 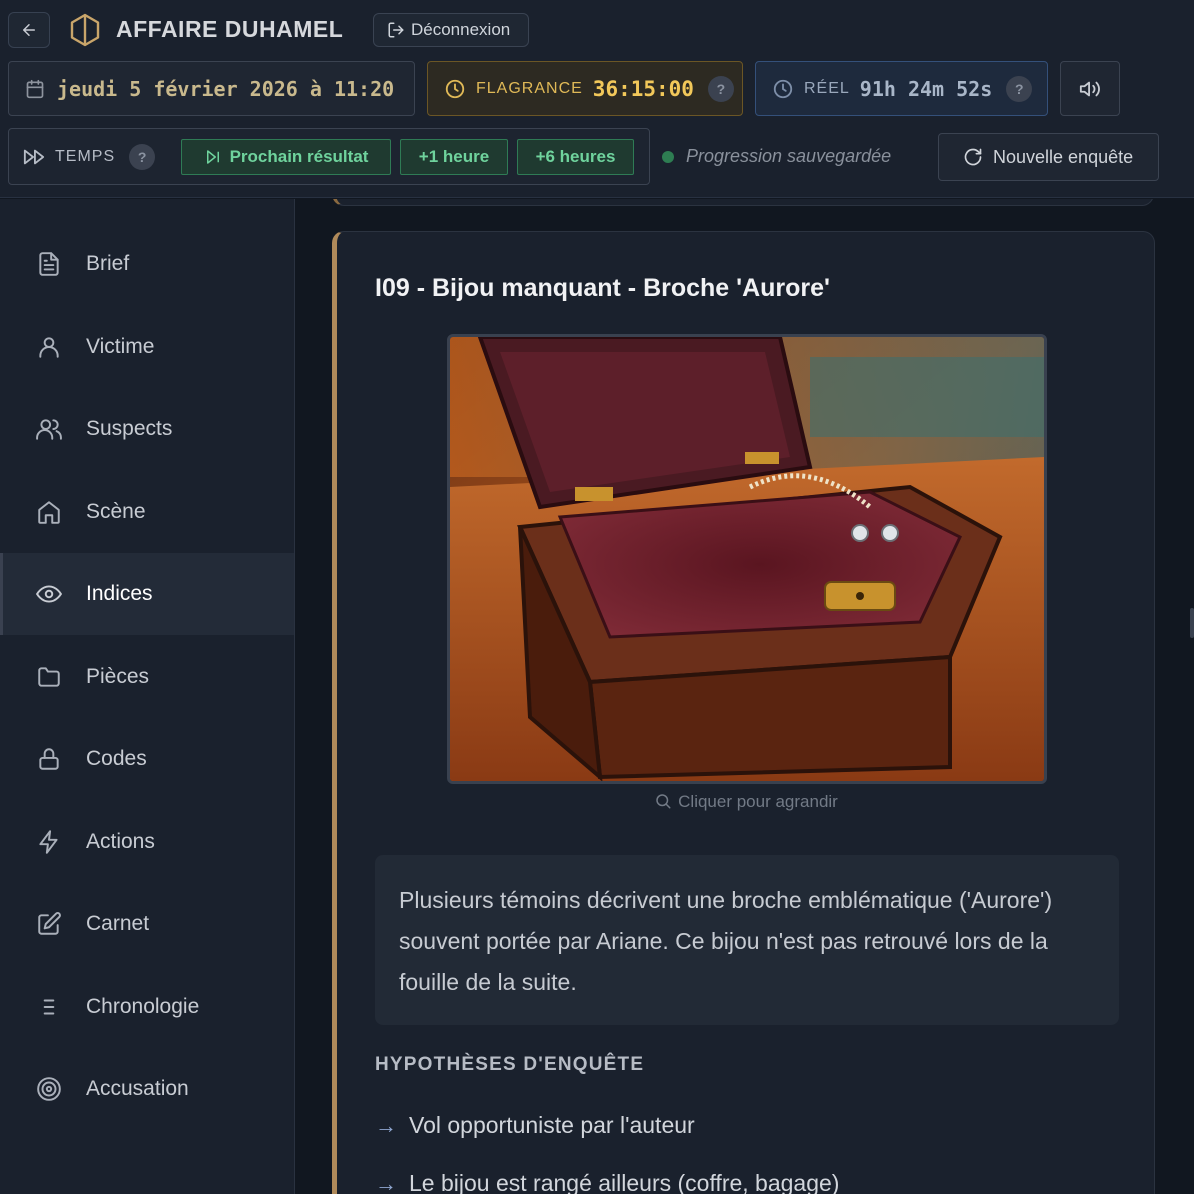 I want to click on app-title: AFFAIRE DUHAMEL, so click(x=230, y=29).